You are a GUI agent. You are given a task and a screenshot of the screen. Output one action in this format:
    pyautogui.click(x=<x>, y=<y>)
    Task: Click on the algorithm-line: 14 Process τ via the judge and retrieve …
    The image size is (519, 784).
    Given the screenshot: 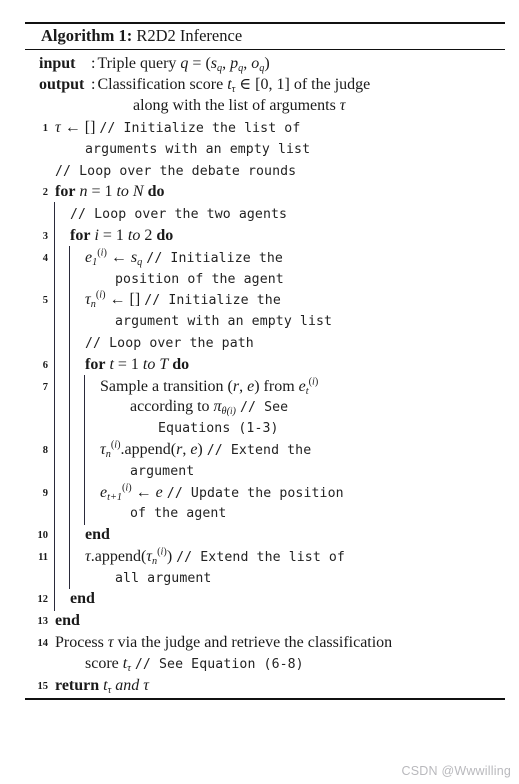 What is the action you would take?
    pyautogui.click(x=265, y=653)
    